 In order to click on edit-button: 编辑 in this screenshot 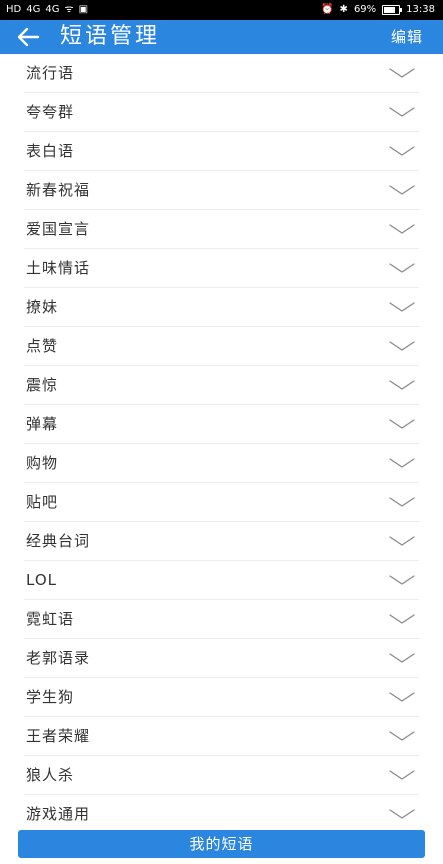, I will do `click(407, 37)`.